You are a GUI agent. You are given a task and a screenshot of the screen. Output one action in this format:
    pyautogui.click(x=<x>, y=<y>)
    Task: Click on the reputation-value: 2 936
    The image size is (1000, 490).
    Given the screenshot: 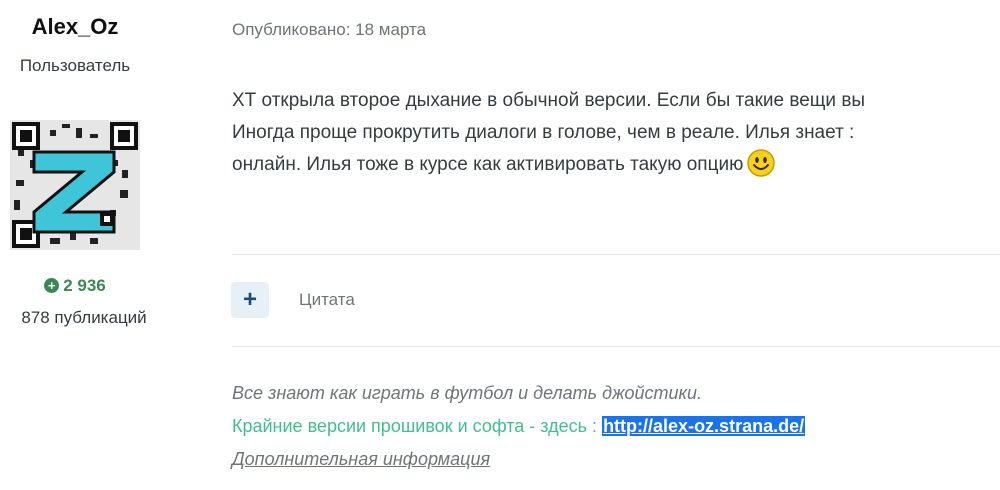 What is the action you would take?
    pyautogui.click(x=84, y=285)
    